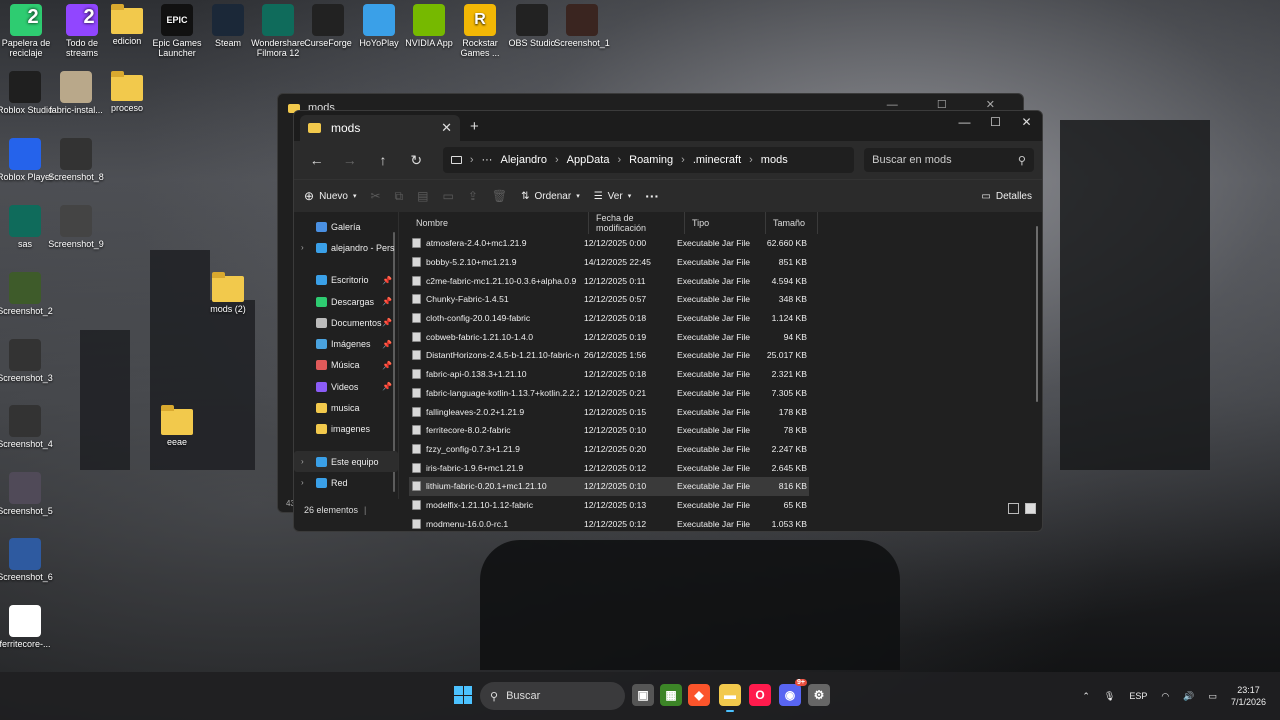  Describe the element at coordinates (643, 695) in the screenshot. I see `task-view-icon: ▣` at that location.